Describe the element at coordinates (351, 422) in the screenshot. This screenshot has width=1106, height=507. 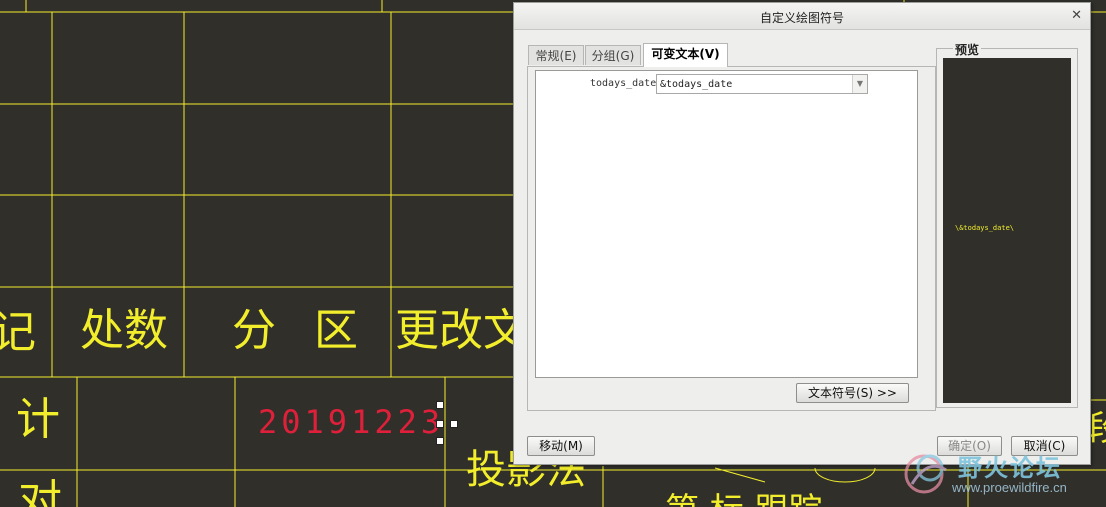
I see `date-text: 20191223` at that location.